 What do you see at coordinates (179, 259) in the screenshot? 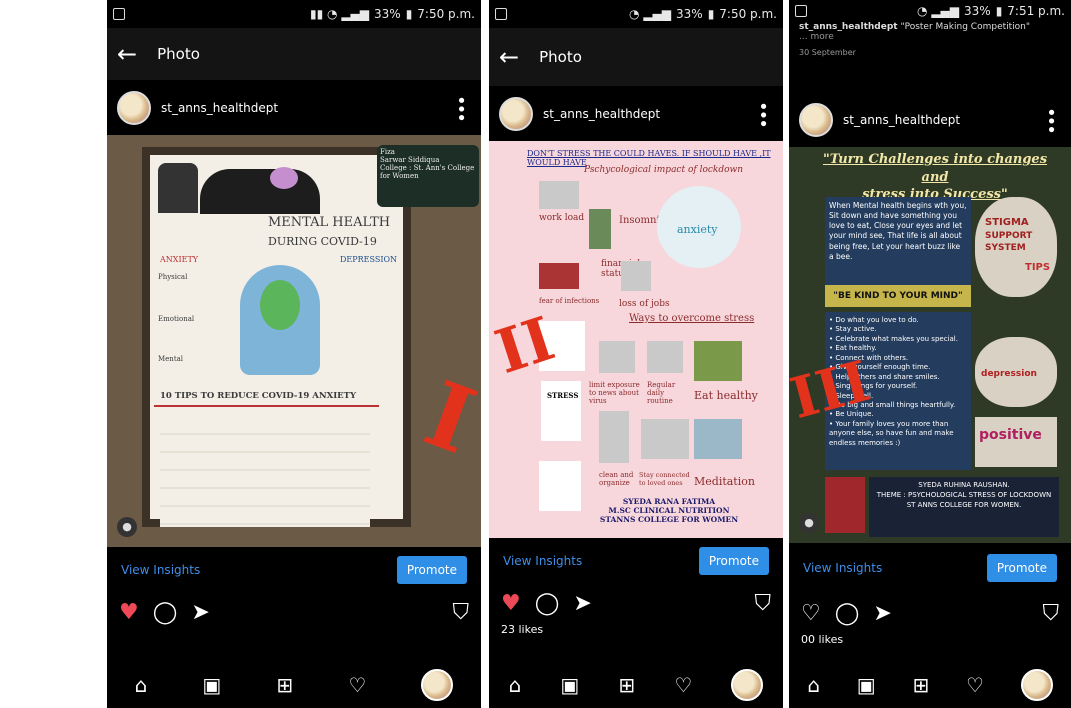
I see `anxiety-label: ANXIETY` at bounding box center [179, 259].